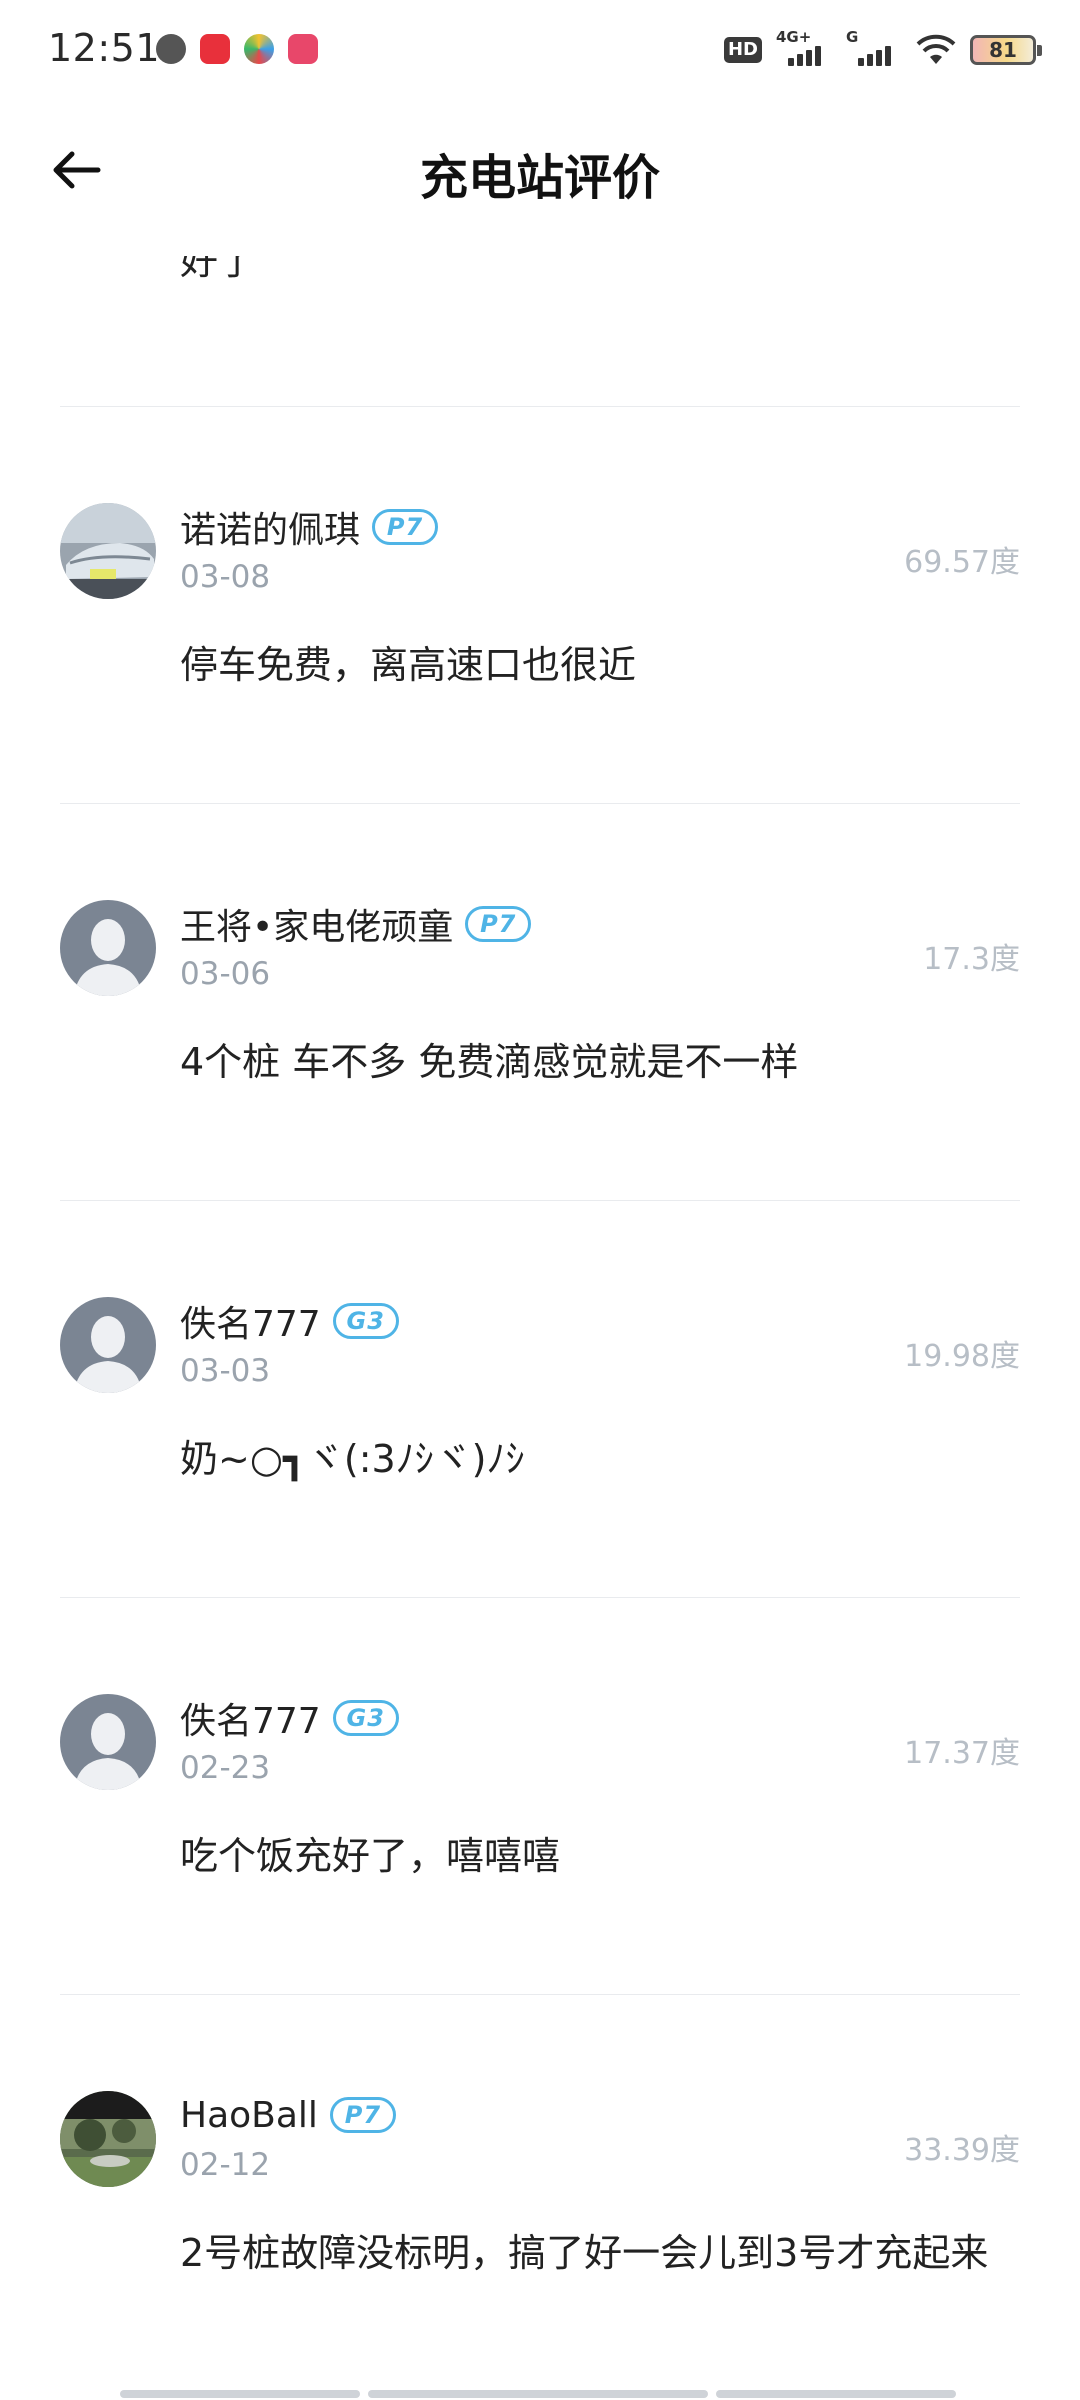 This screenshot has height=2400, width=1080. What do you see at coordinates (370, 1856) in the screenshot?
I see `review-text: 吃个饭充好了，嘻嘻嘻` at bounding box center [370, 1856].